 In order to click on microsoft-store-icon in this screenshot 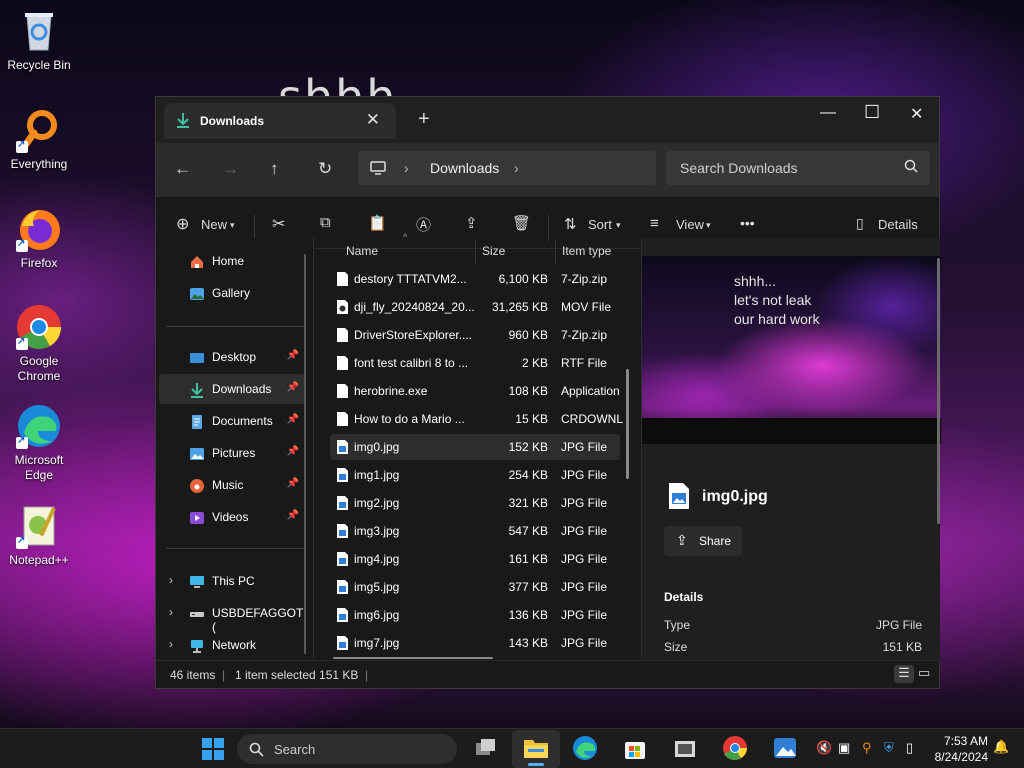, I will do `click(636, 749)`.